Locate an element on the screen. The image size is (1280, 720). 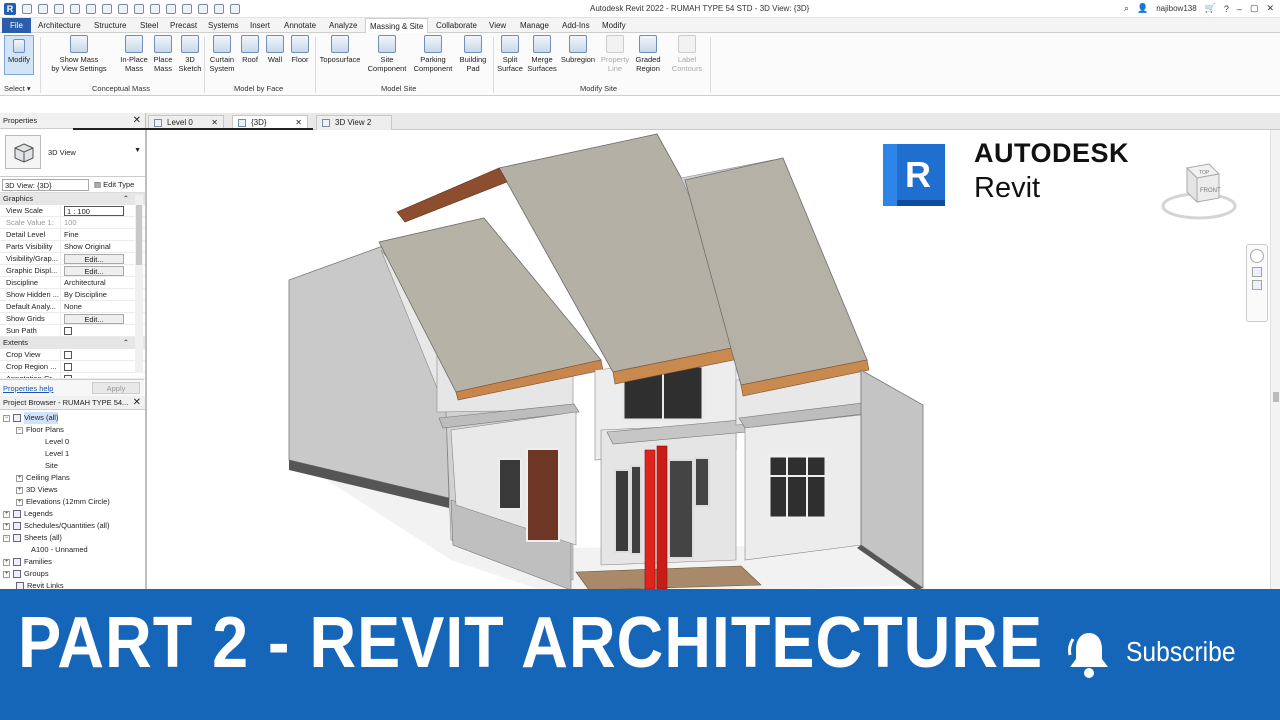
switch-windows-icon is located at coordinates (235, 9).